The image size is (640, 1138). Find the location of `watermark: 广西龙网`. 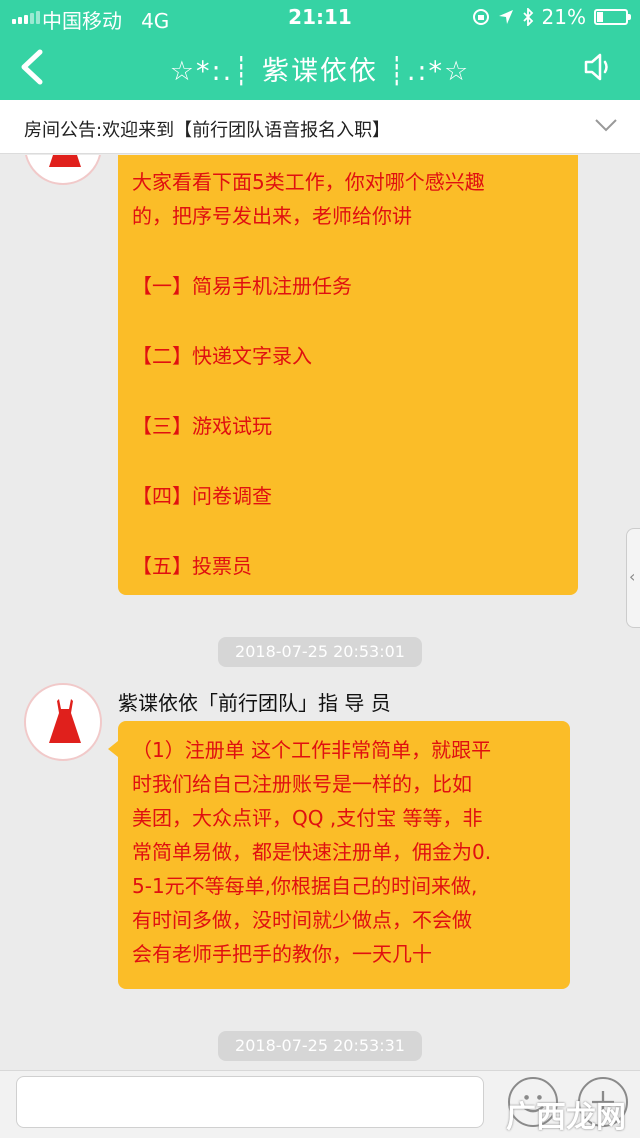

watermark: 广西龙网 is located at coordinates (566, 1117).